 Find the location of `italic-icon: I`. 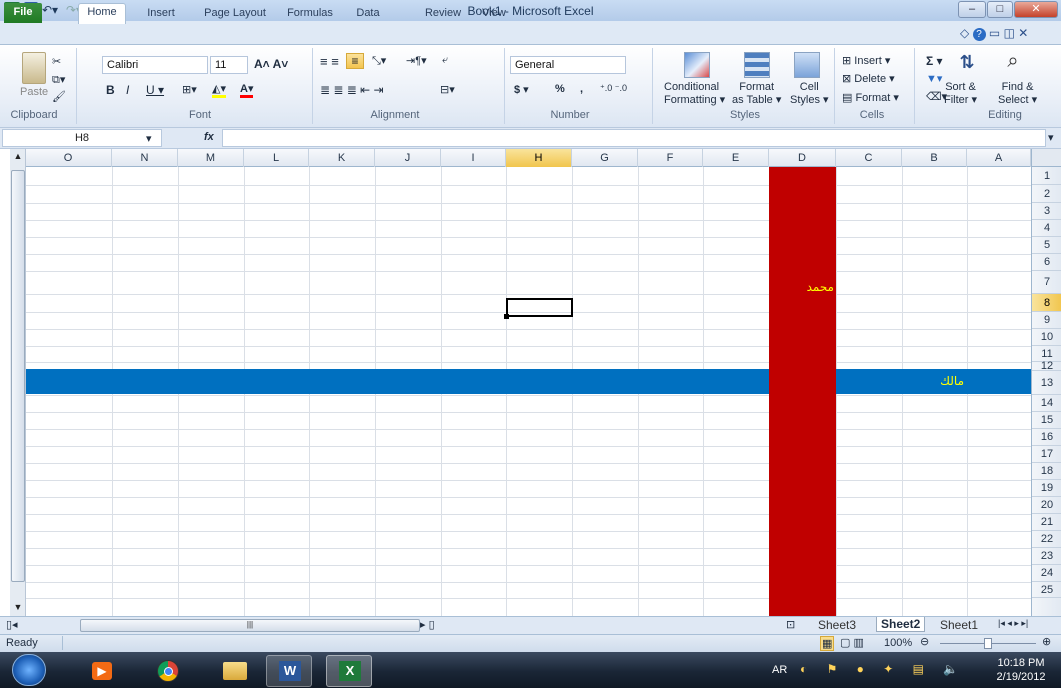

italic-icon: I is located at coordinates (127, 90).